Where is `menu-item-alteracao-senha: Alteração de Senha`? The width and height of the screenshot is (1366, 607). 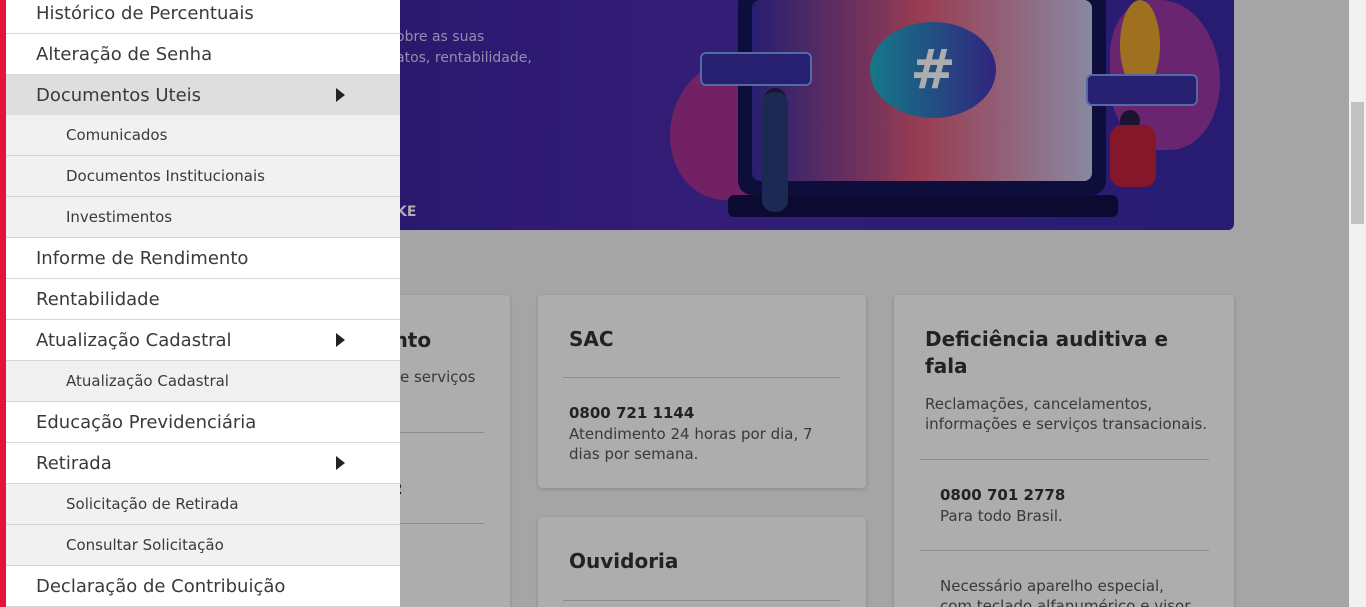 menu-item-alteracao-senha: Alteração de Senha is located at coordinates (203, 54).